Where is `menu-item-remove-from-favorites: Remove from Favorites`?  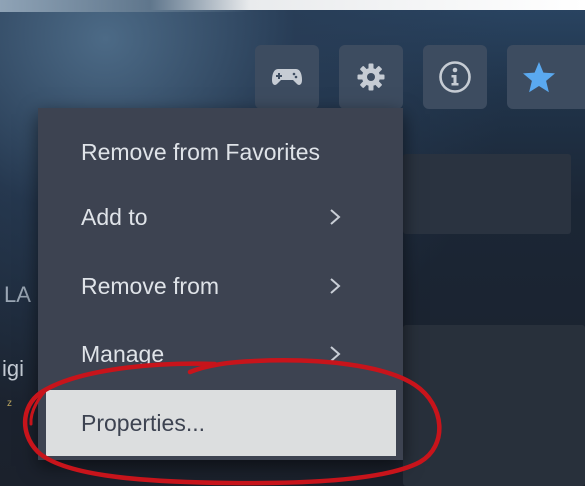 menu-item-remove-from-favorites: Remove from Favorites is located at coordinates (220, 152).